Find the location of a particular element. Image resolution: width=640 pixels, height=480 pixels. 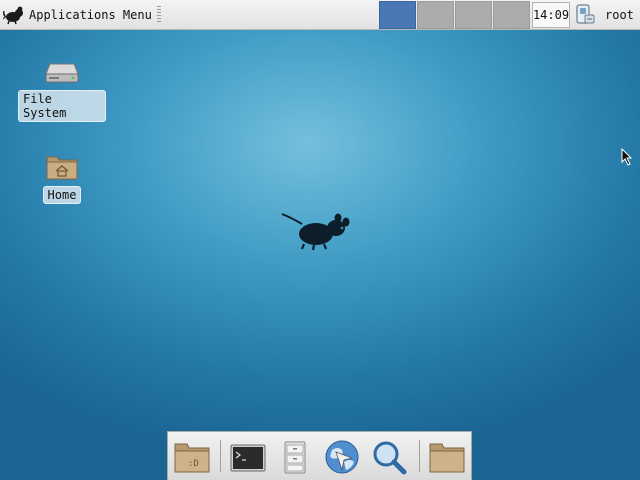

archive-launcher is located at coordinates (295, 457).